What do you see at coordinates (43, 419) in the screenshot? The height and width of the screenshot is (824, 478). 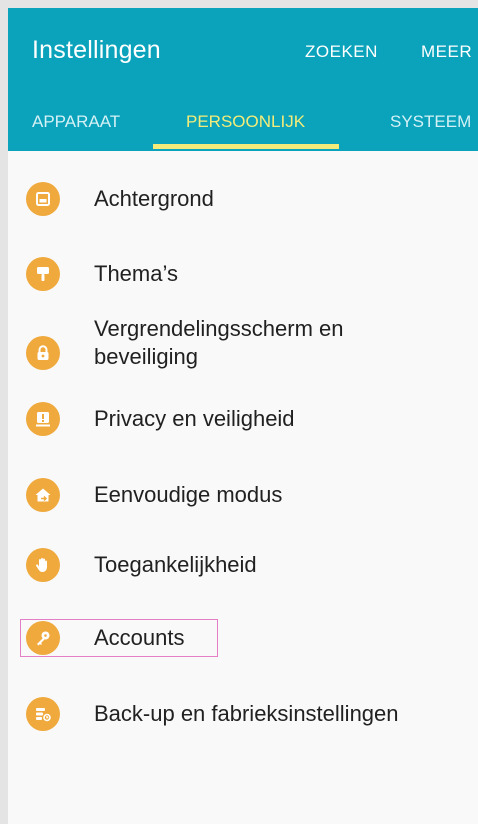 I see `privacy-alert-icon` at bounding box center [43, 419].